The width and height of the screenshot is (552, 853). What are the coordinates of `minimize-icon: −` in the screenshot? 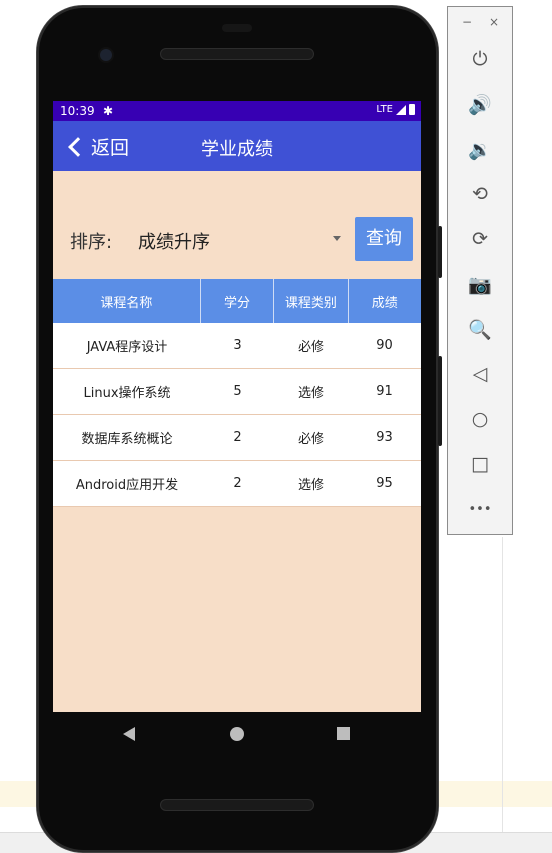 It's located at (467, 22).